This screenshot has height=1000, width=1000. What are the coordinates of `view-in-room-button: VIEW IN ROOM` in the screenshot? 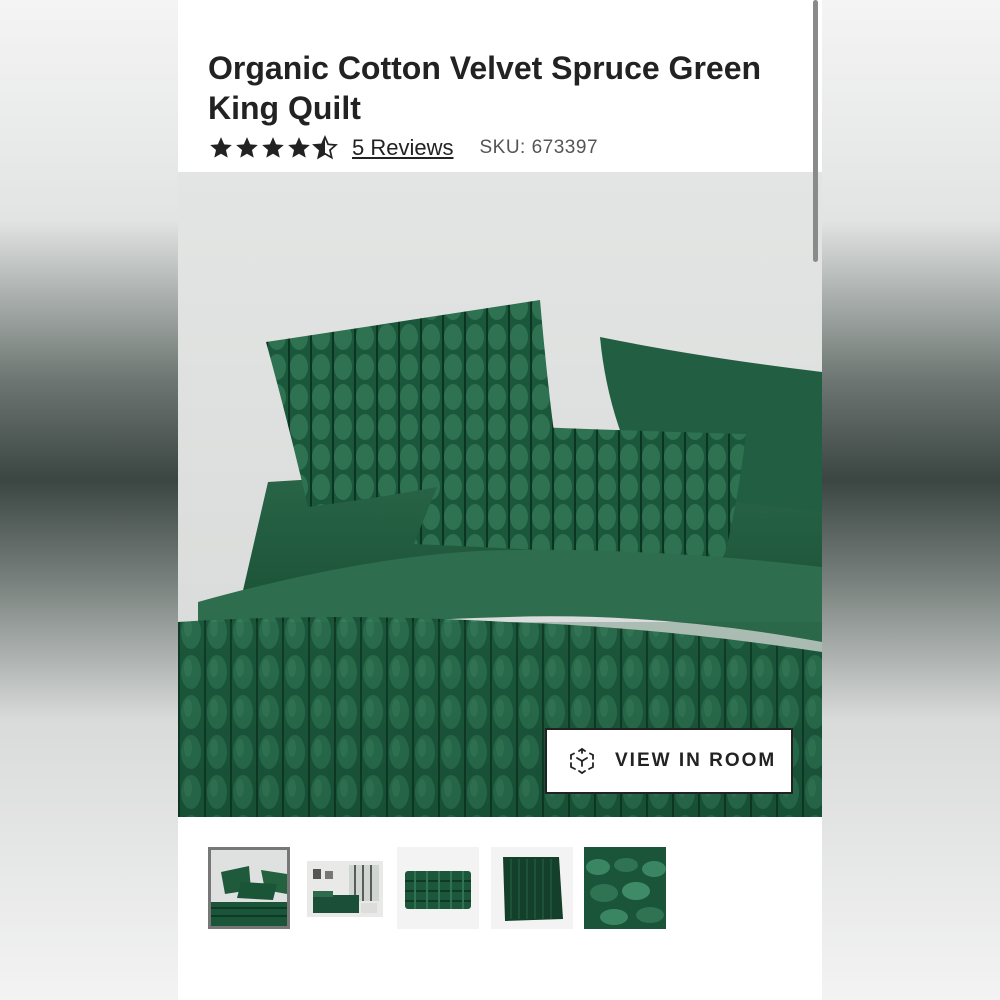 It's located at (669, 761).